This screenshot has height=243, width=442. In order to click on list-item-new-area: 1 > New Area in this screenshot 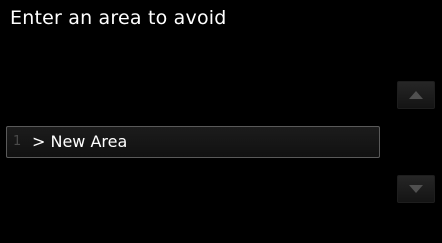, I will do `click(193, 142)`.